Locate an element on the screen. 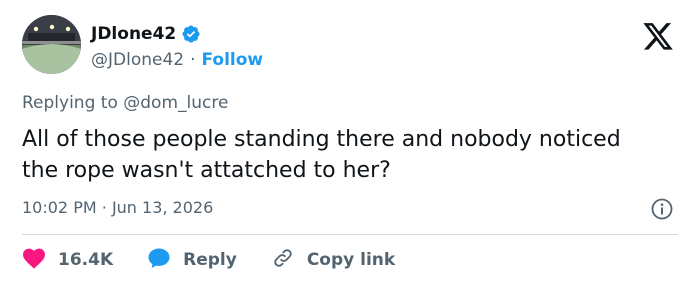 Image resolution: width=700 pixels, height=287 pixels. author-display-name: JDlone42 is located at coordinates (133, 34).